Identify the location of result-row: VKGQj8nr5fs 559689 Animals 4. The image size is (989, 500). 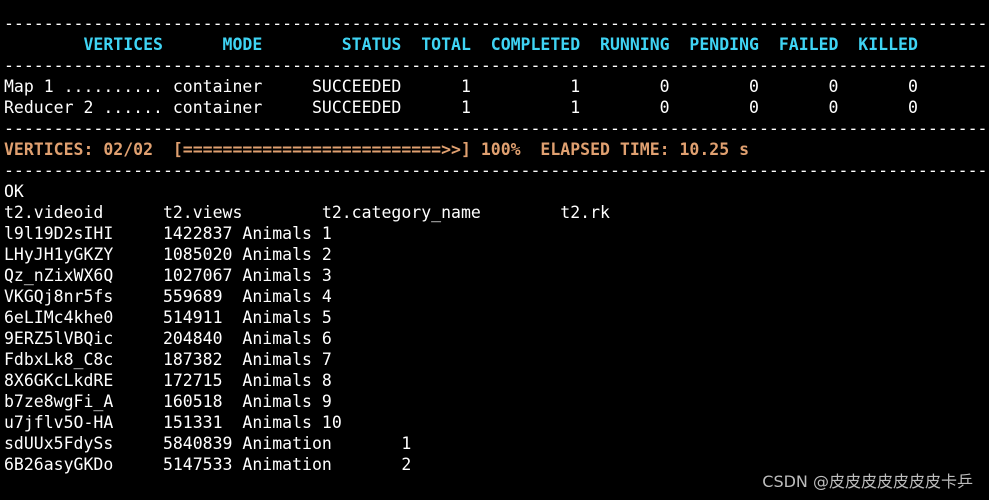
(168, 296).